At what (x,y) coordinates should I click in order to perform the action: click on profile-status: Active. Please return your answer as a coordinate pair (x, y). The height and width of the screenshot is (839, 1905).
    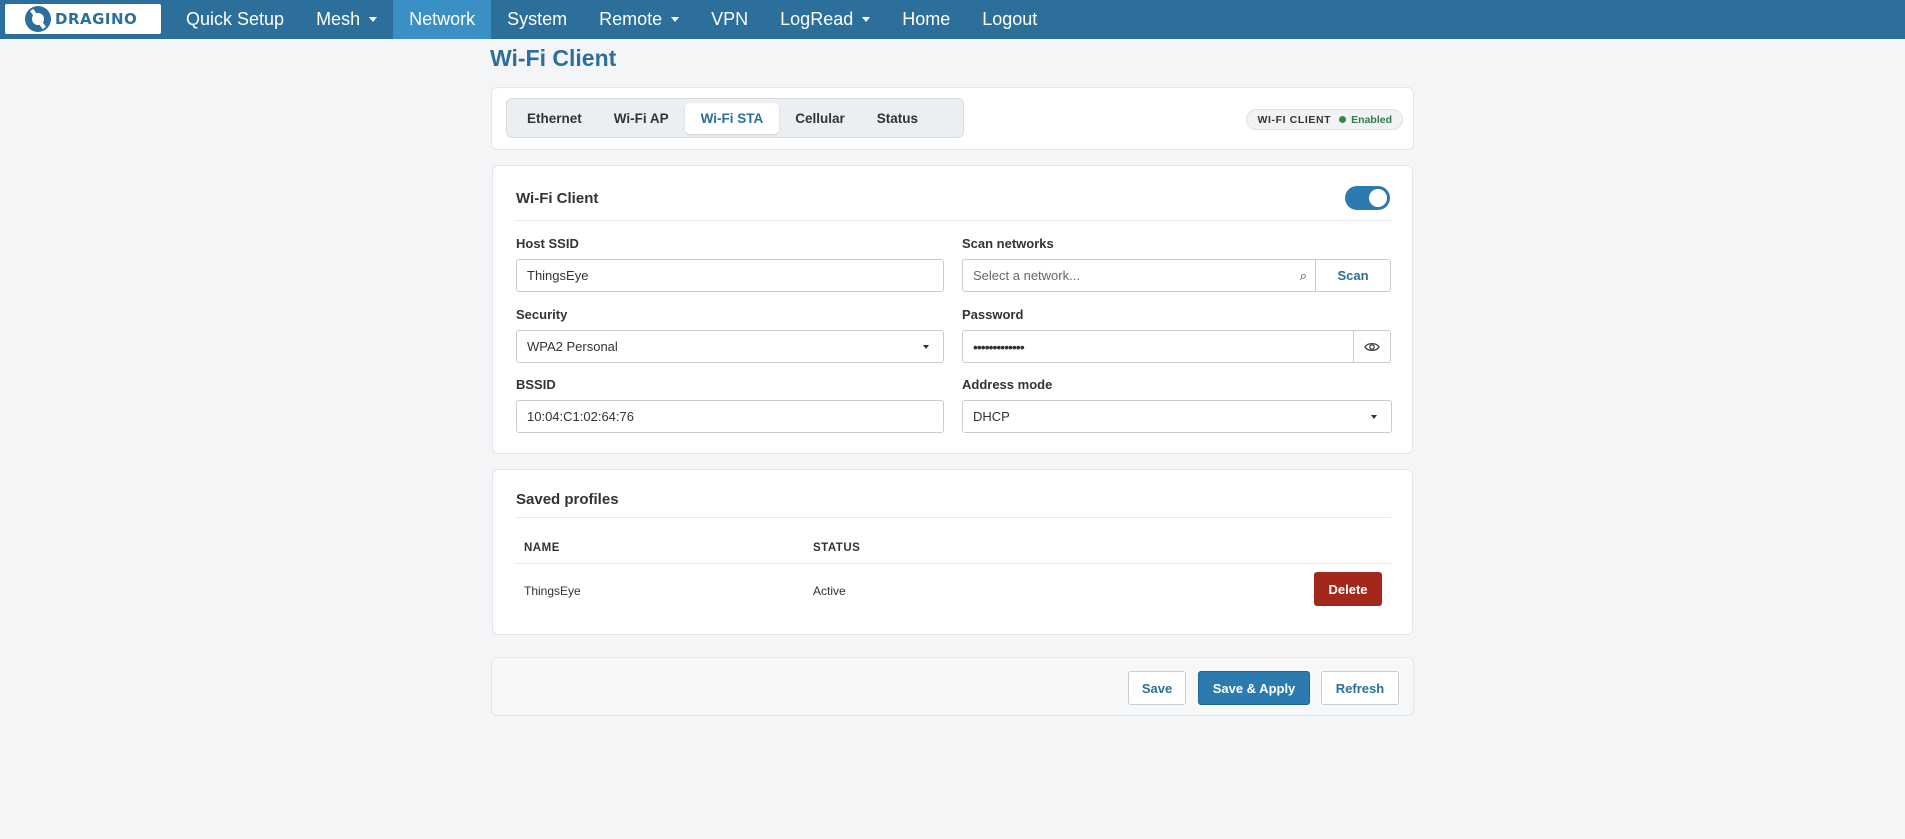
    Looking at the image, I should click on (829, 591).